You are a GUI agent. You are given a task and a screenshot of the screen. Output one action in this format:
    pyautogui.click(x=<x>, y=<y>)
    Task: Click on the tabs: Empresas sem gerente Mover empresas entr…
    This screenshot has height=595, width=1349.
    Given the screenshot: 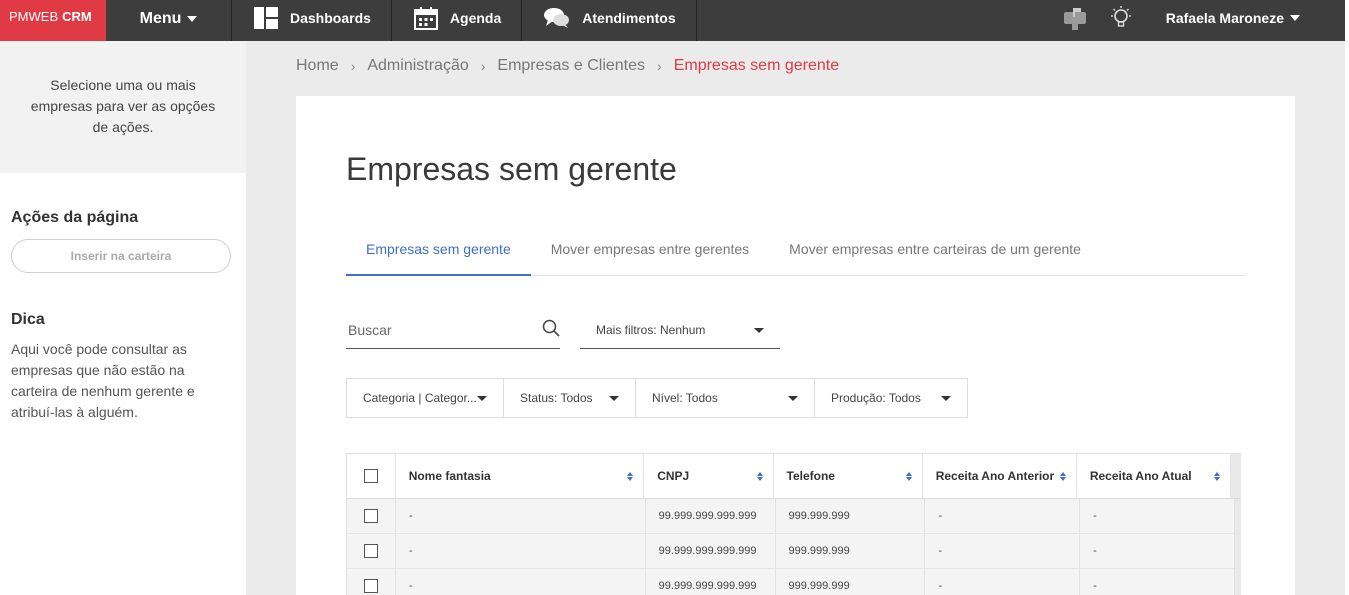 What is the action you would take?
    pyautogui.click(x=795, y=253)
    